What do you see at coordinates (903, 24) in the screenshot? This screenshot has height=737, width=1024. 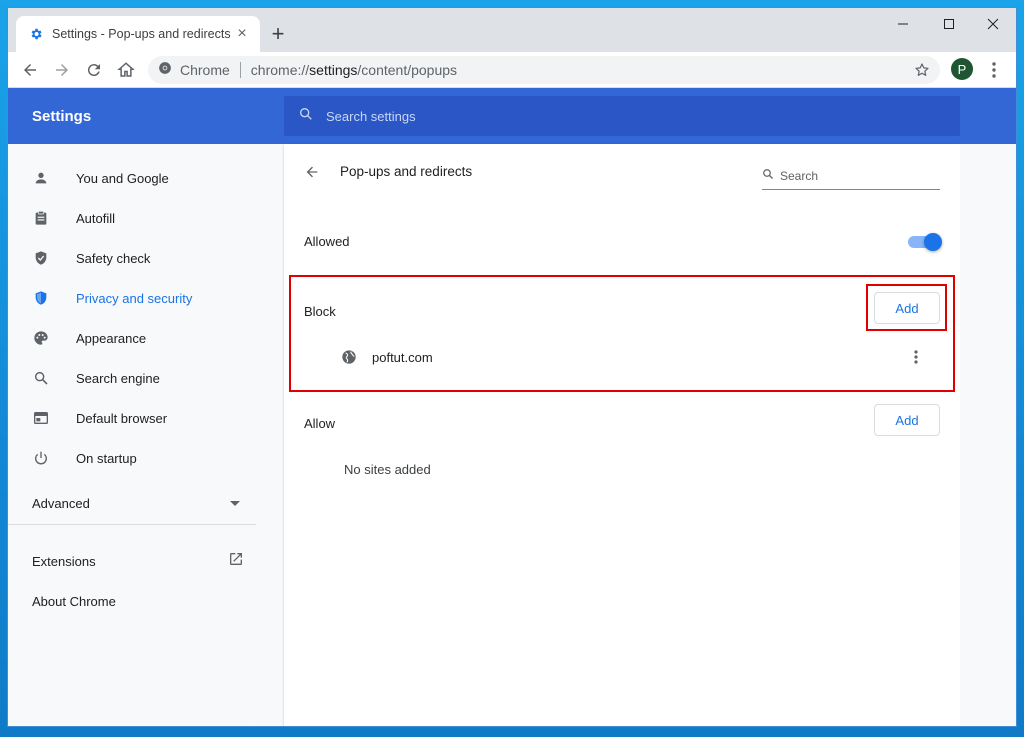 I see `minimize-button` at bounding box center [903, 24].